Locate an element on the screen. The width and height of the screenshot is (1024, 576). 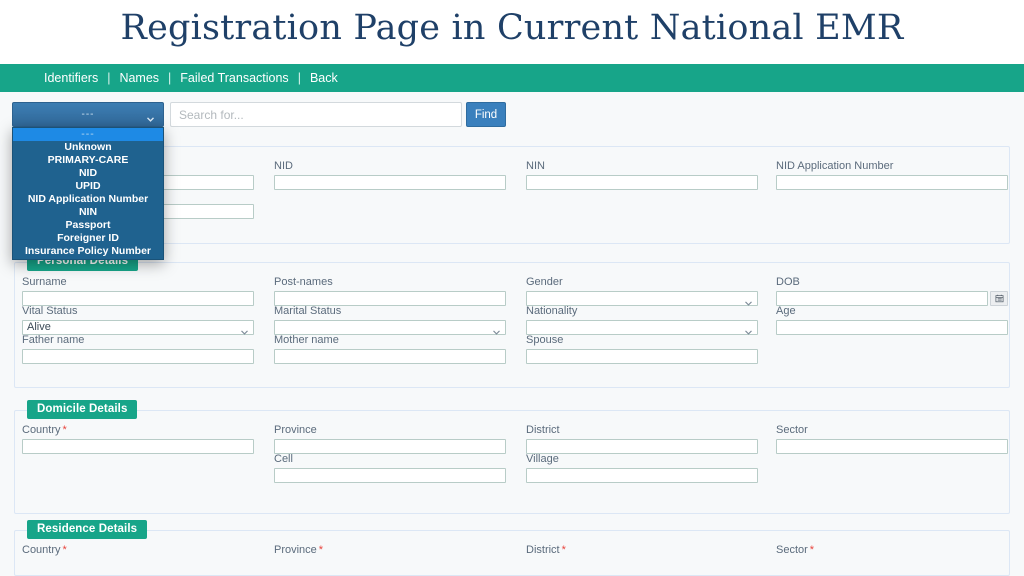
mother-name-field is located at coordinates (390, 356).